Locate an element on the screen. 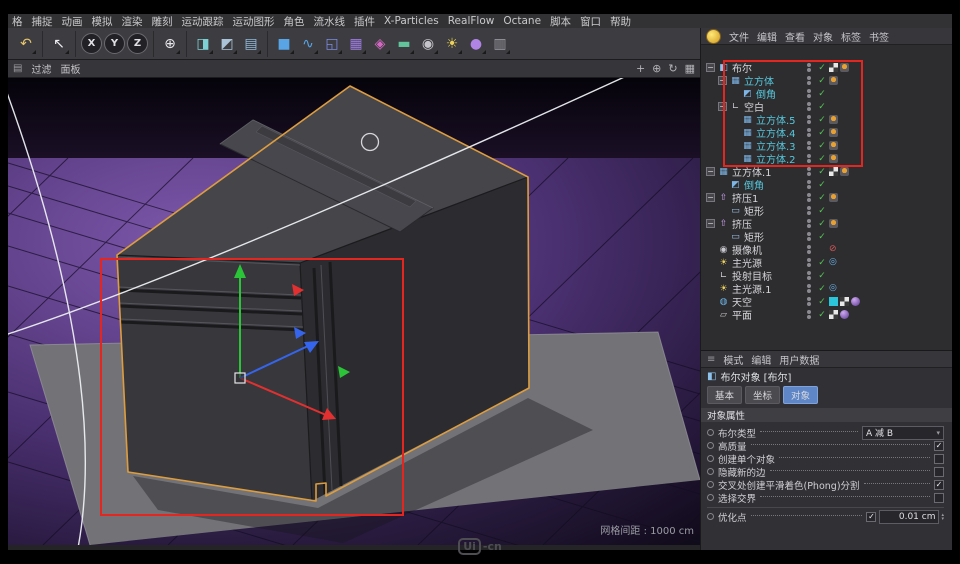  menu-item: 动画 is located at coordinates (72, 21).